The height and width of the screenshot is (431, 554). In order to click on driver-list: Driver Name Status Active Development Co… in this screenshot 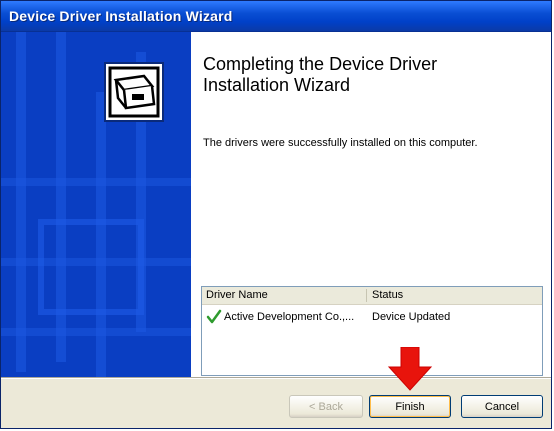, I will do `click(372, 331)`.